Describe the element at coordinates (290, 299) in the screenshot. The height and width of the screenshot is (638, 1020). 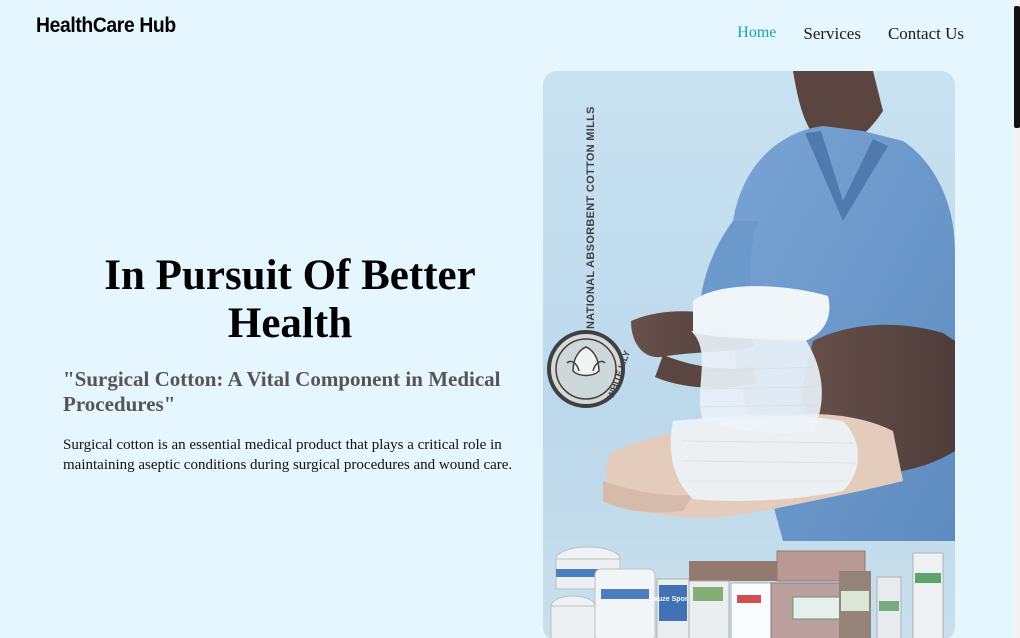
I see `hero-title: In Pursuit Of Better Health` at that location.